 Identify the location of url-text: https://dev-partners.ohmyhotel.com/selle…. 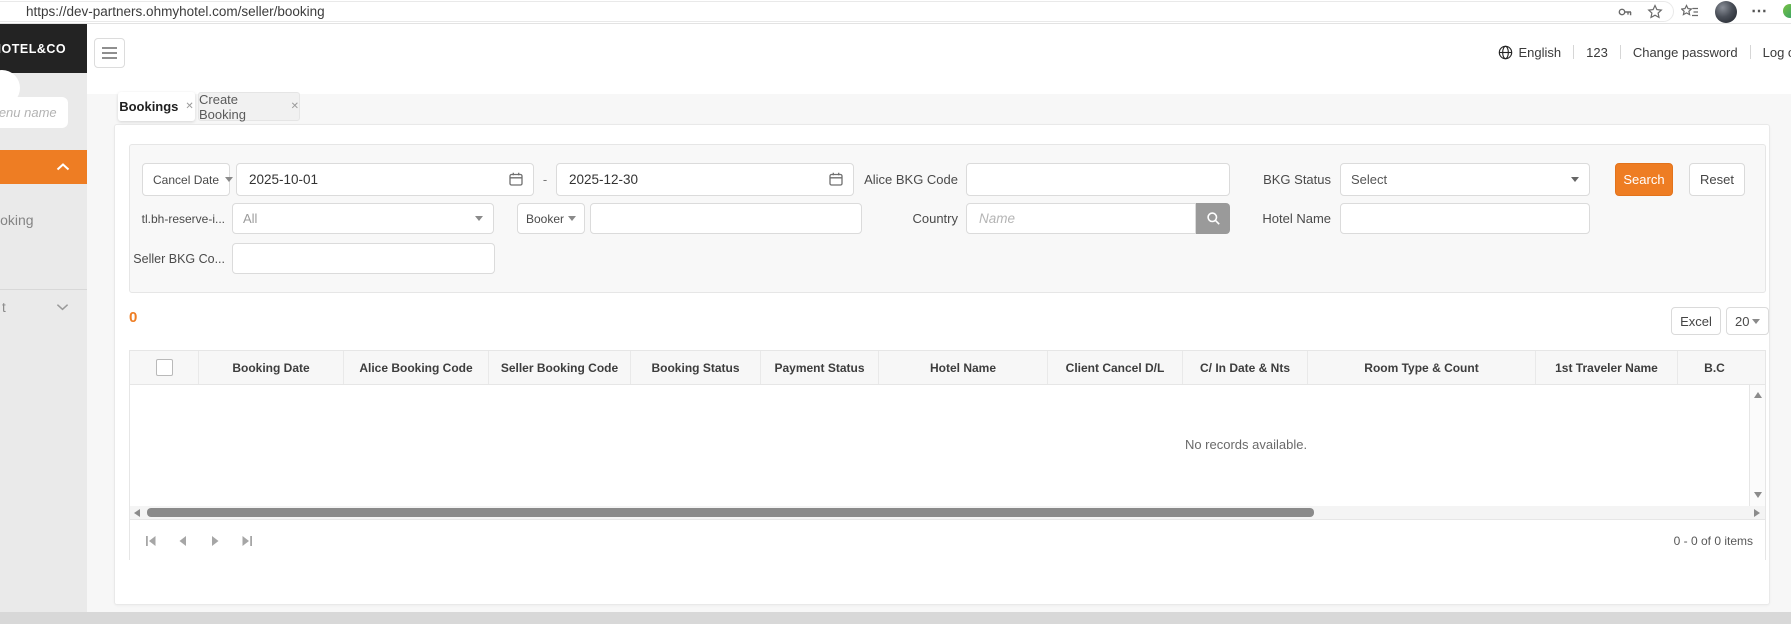
(175, 11).